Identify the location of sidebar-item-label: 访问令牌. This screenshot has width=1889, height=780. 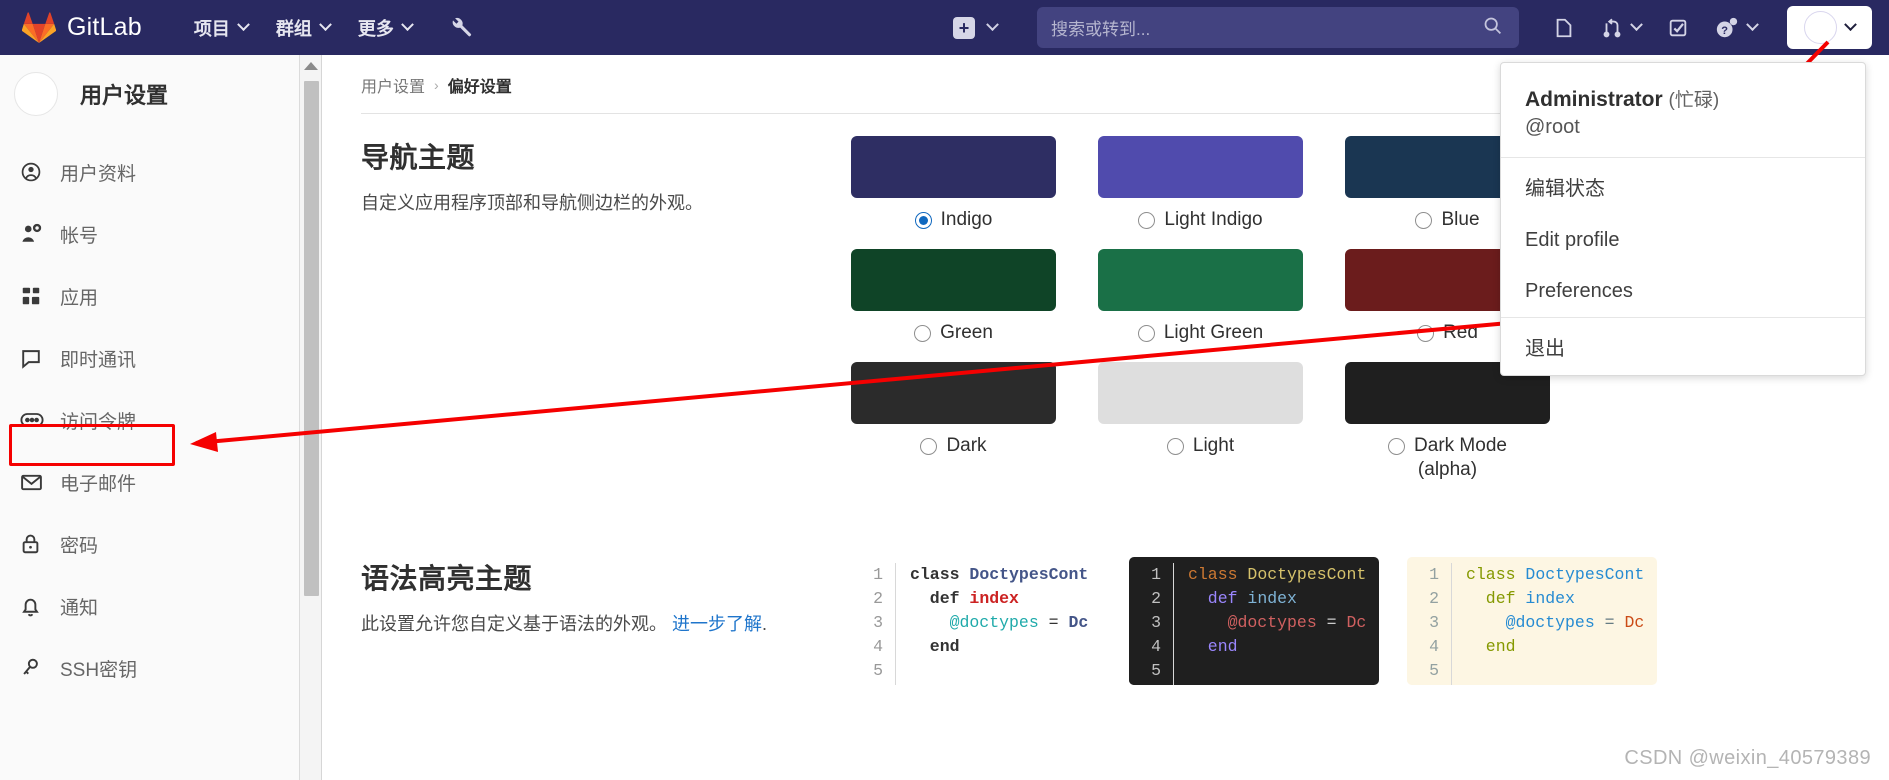
(98, 422).